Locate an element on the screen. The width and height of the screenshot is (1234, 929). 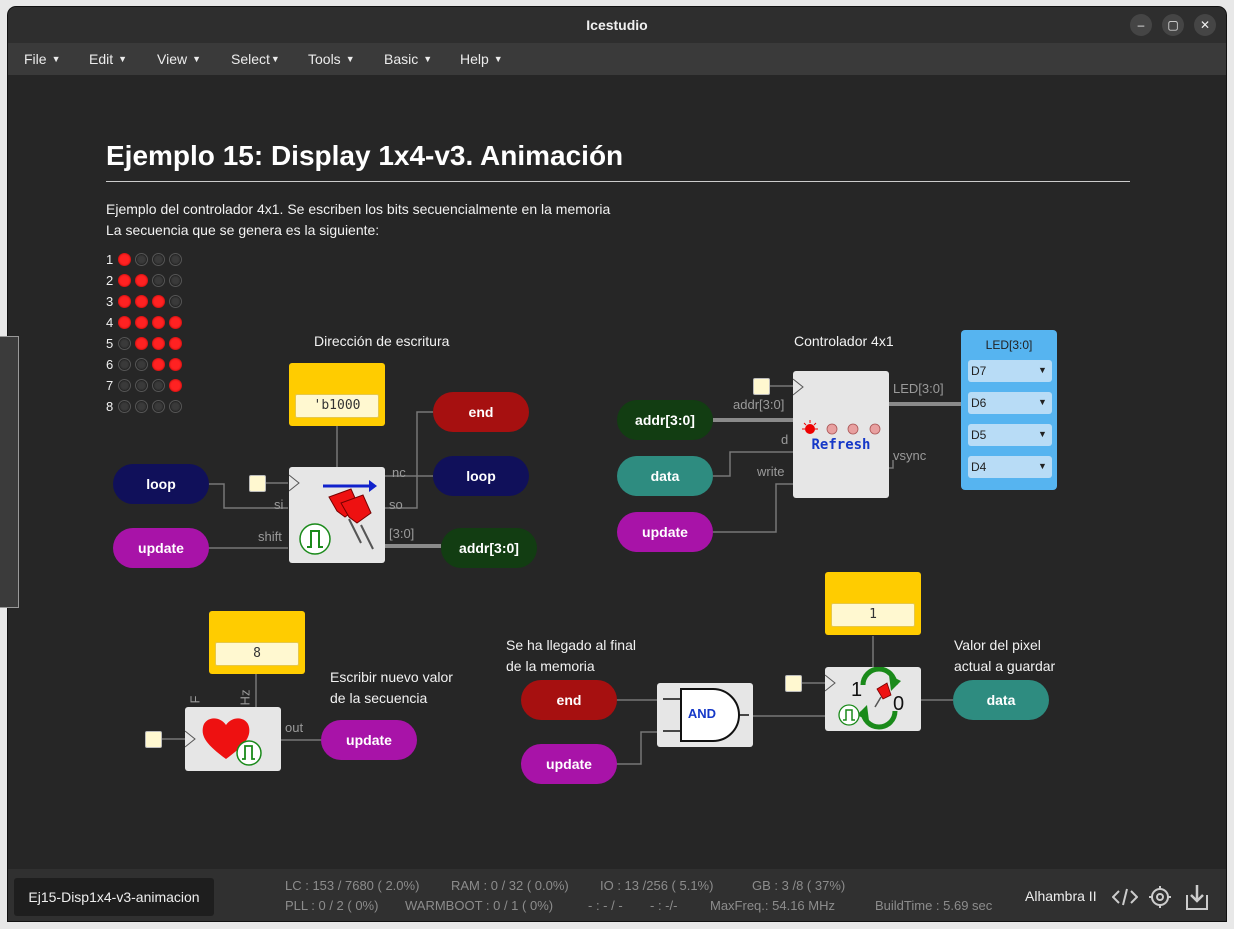
pin-select-label: D4 is located at coordinates (979, 467).